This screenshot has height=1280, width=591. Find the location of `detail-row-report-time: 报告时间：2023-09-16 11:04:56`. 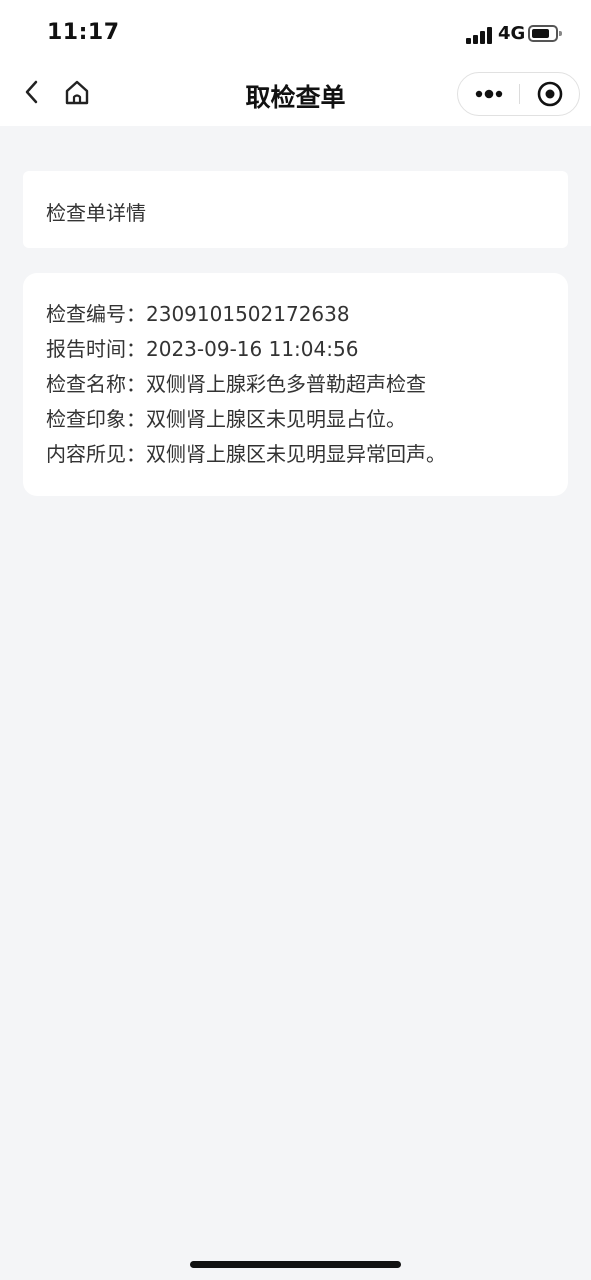

detail-row-report-time: 报告时间：2023-09-16 11:04:56 is located at coordinates (246, 349).